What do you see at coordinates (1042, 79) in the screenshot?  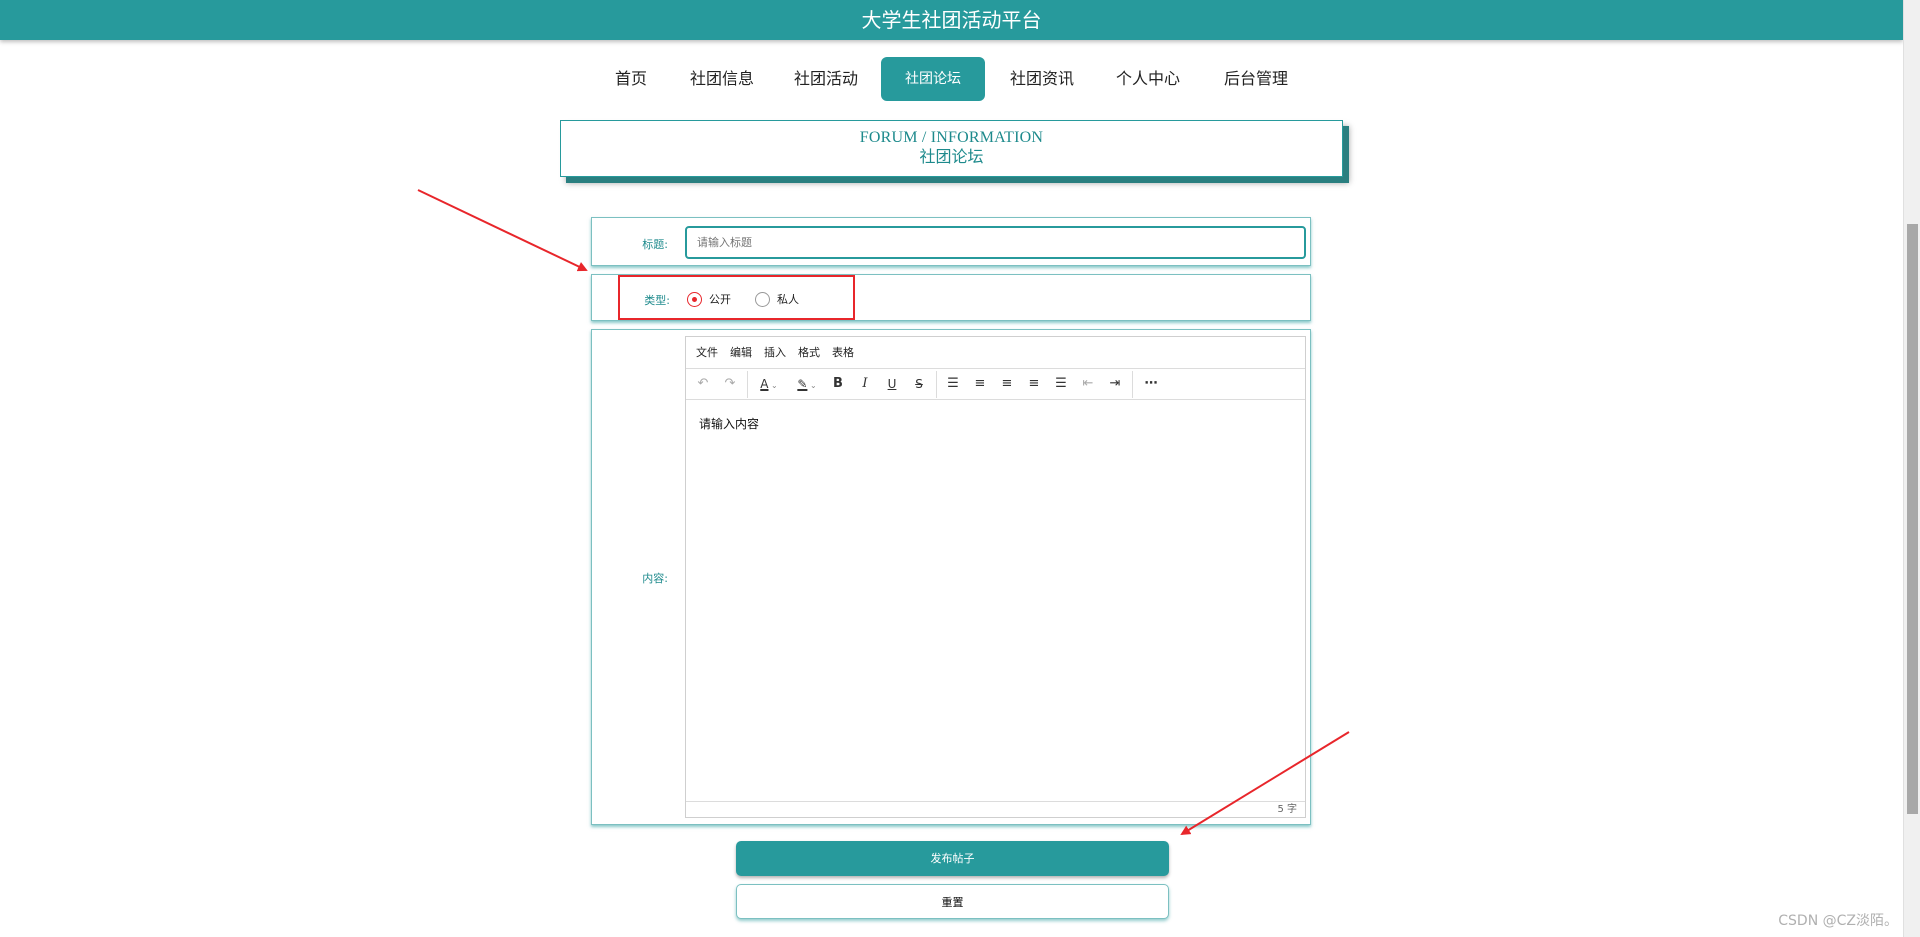 I see `nav-item-club-news: 社团资讯` at bounding box center [1042, 79].